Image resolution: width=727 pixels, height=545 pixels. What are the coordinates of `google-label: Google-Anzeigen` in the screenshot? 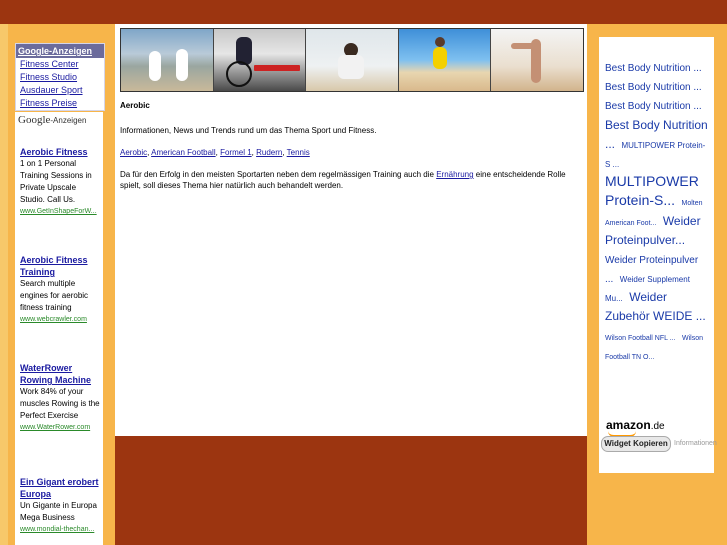 It's located at (59, 120).